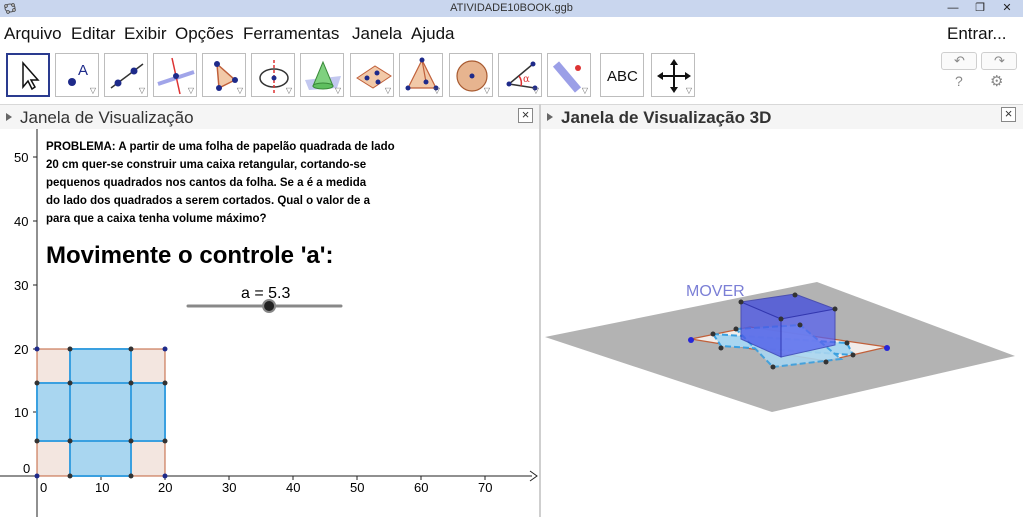  What do you see at coordinates (1008, 114) in the screenshot?
I see `close-view3d-button: ×` at bounding box center [1008, 114].